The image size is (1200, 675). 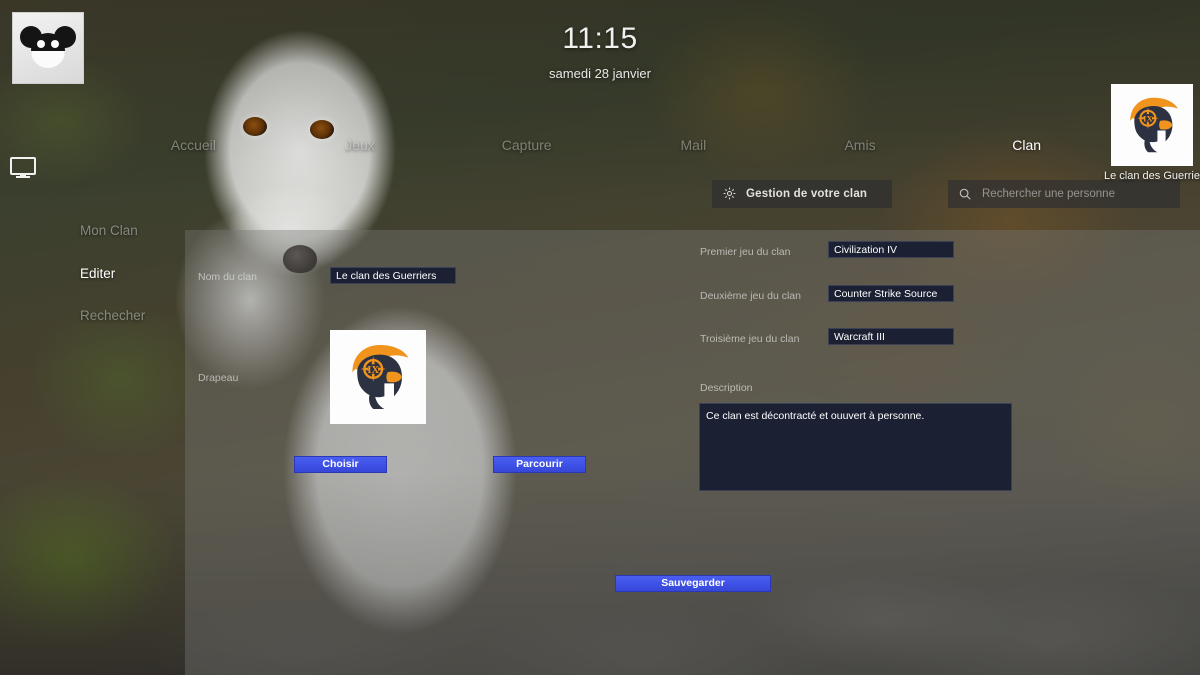 I want to click on clan-badge: IX Le clan des Guerriers, so click(x=1152, y=133).